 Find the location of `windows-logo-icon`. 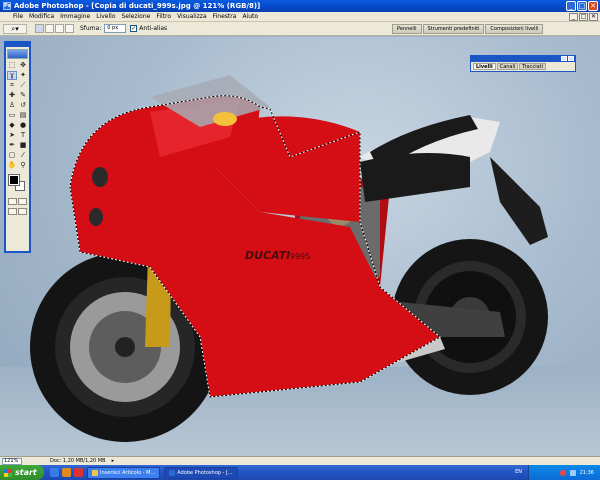

windows-logo-icon is located at coordinates (8, 472).